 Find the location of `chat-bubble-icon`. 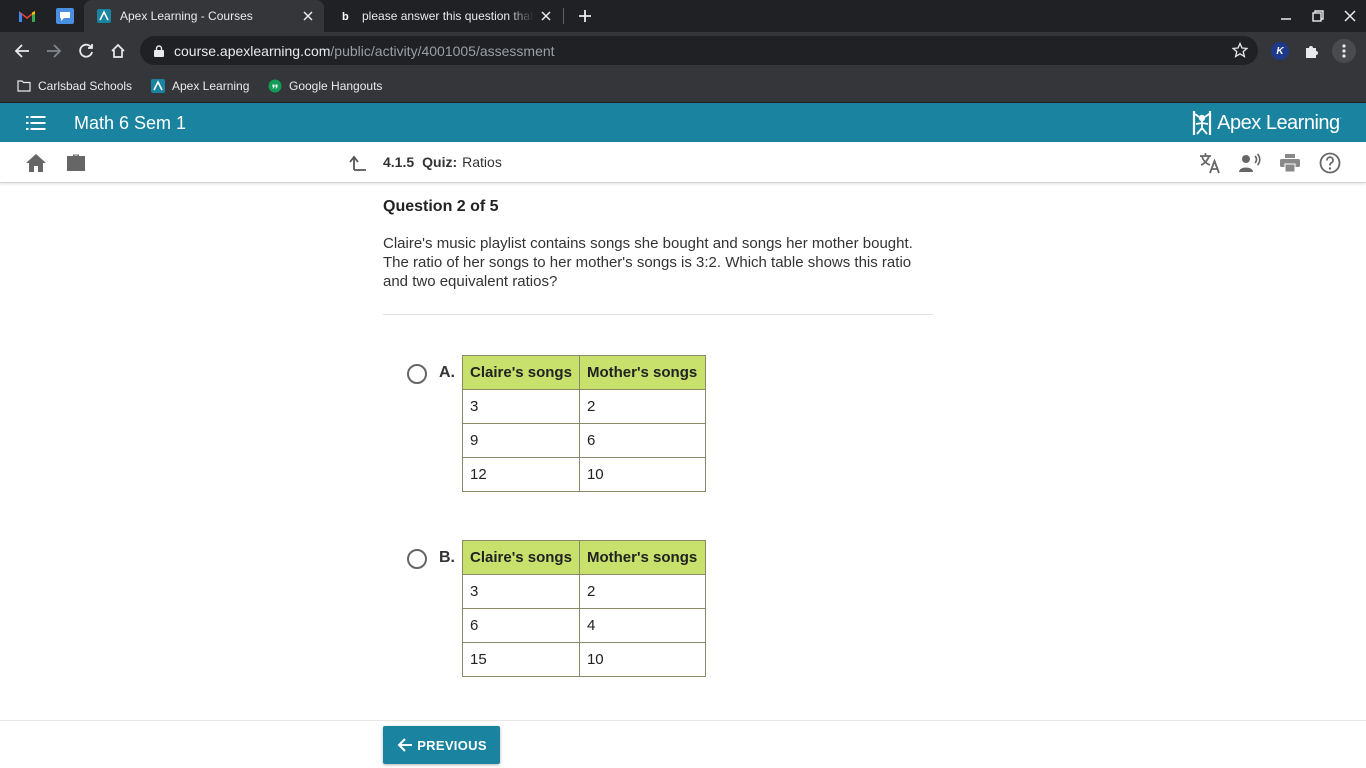

chat-bubble-icon is located at coordinates (65, 16).